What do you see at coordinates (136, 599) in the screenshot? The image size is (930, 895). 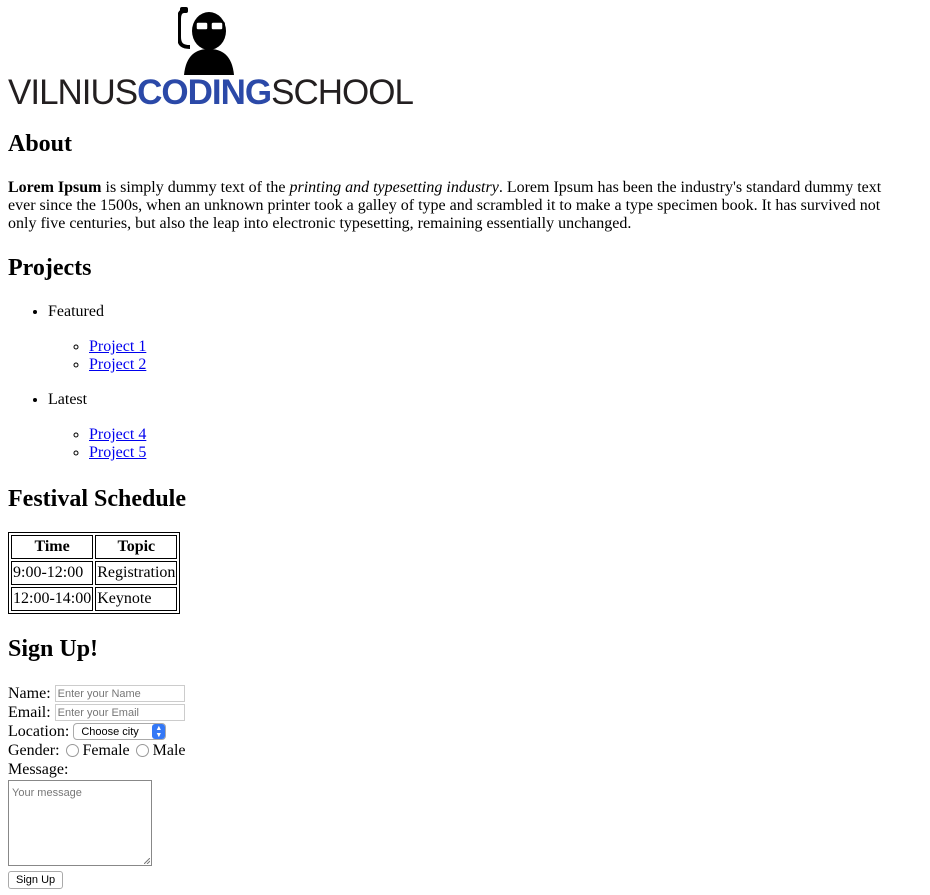 I see `table-cell: Keynote` at bounding box center [136, 599].